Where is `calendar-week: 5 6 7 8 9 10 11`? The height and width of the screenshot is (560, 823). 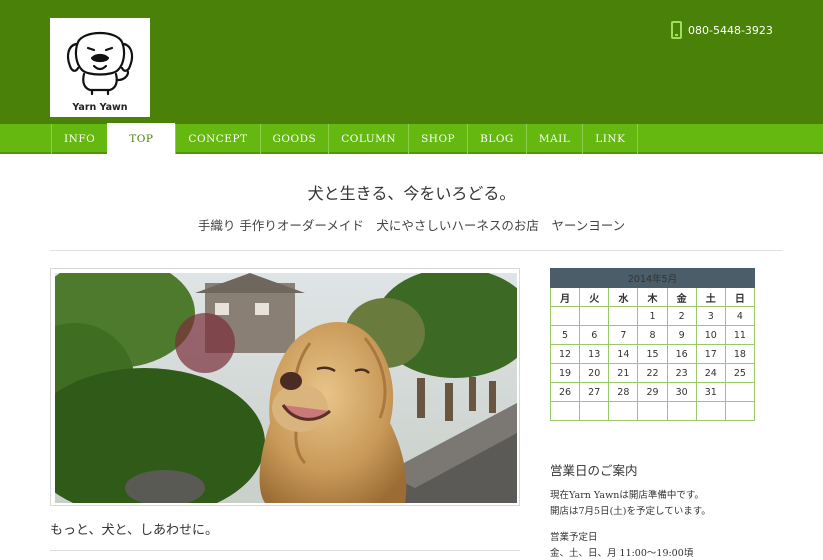
calendar-week: 5 6 7 8 9 10 11 is located at coordinates (652, 335).